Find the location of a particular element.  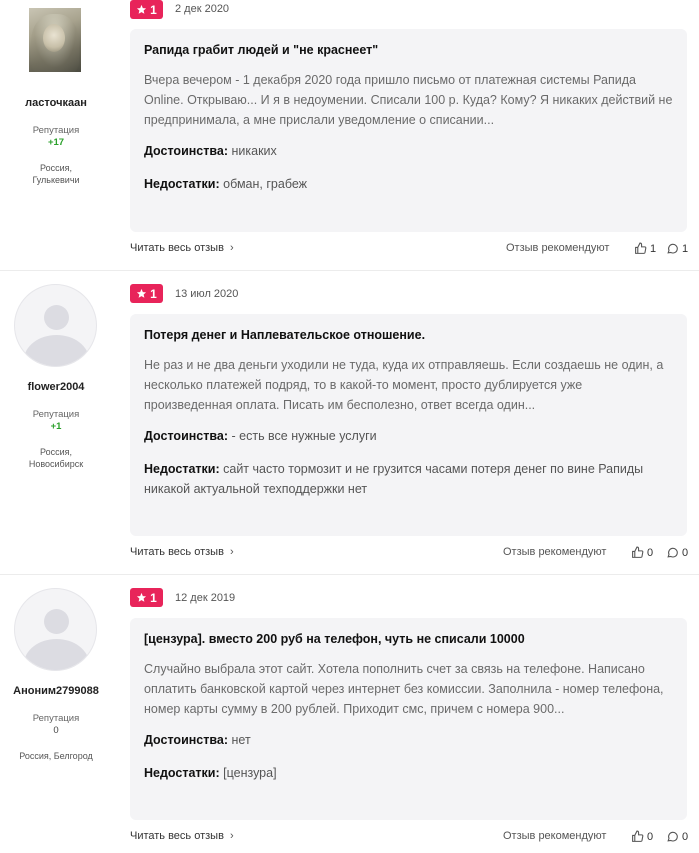

author-location: Россия, Новосибирск is located at coordinates (56, 458).